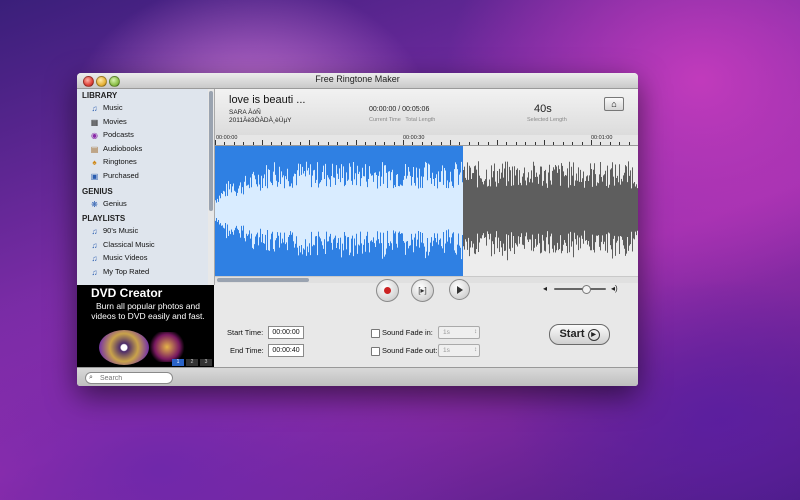 The image size is (800, 500). I want to click on ruler-label: 00:00:30, so click(414, 138).